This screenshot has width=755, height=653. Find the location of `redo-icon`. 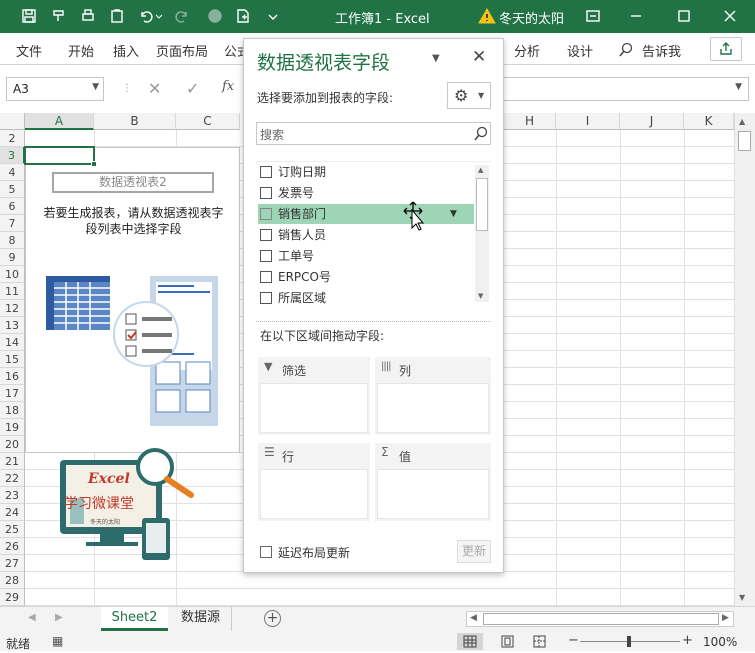

redo-icon is located at coordinates (185, 16).